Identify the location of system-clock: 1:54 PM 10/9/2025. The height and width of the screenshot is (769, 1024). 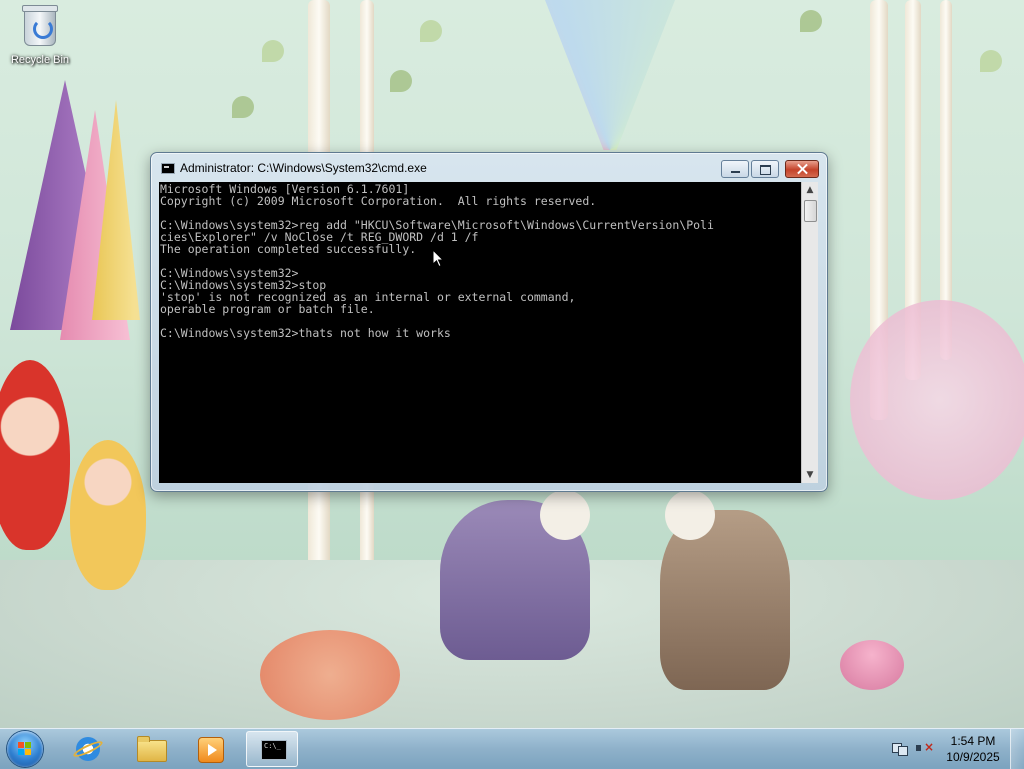
(973, 749).